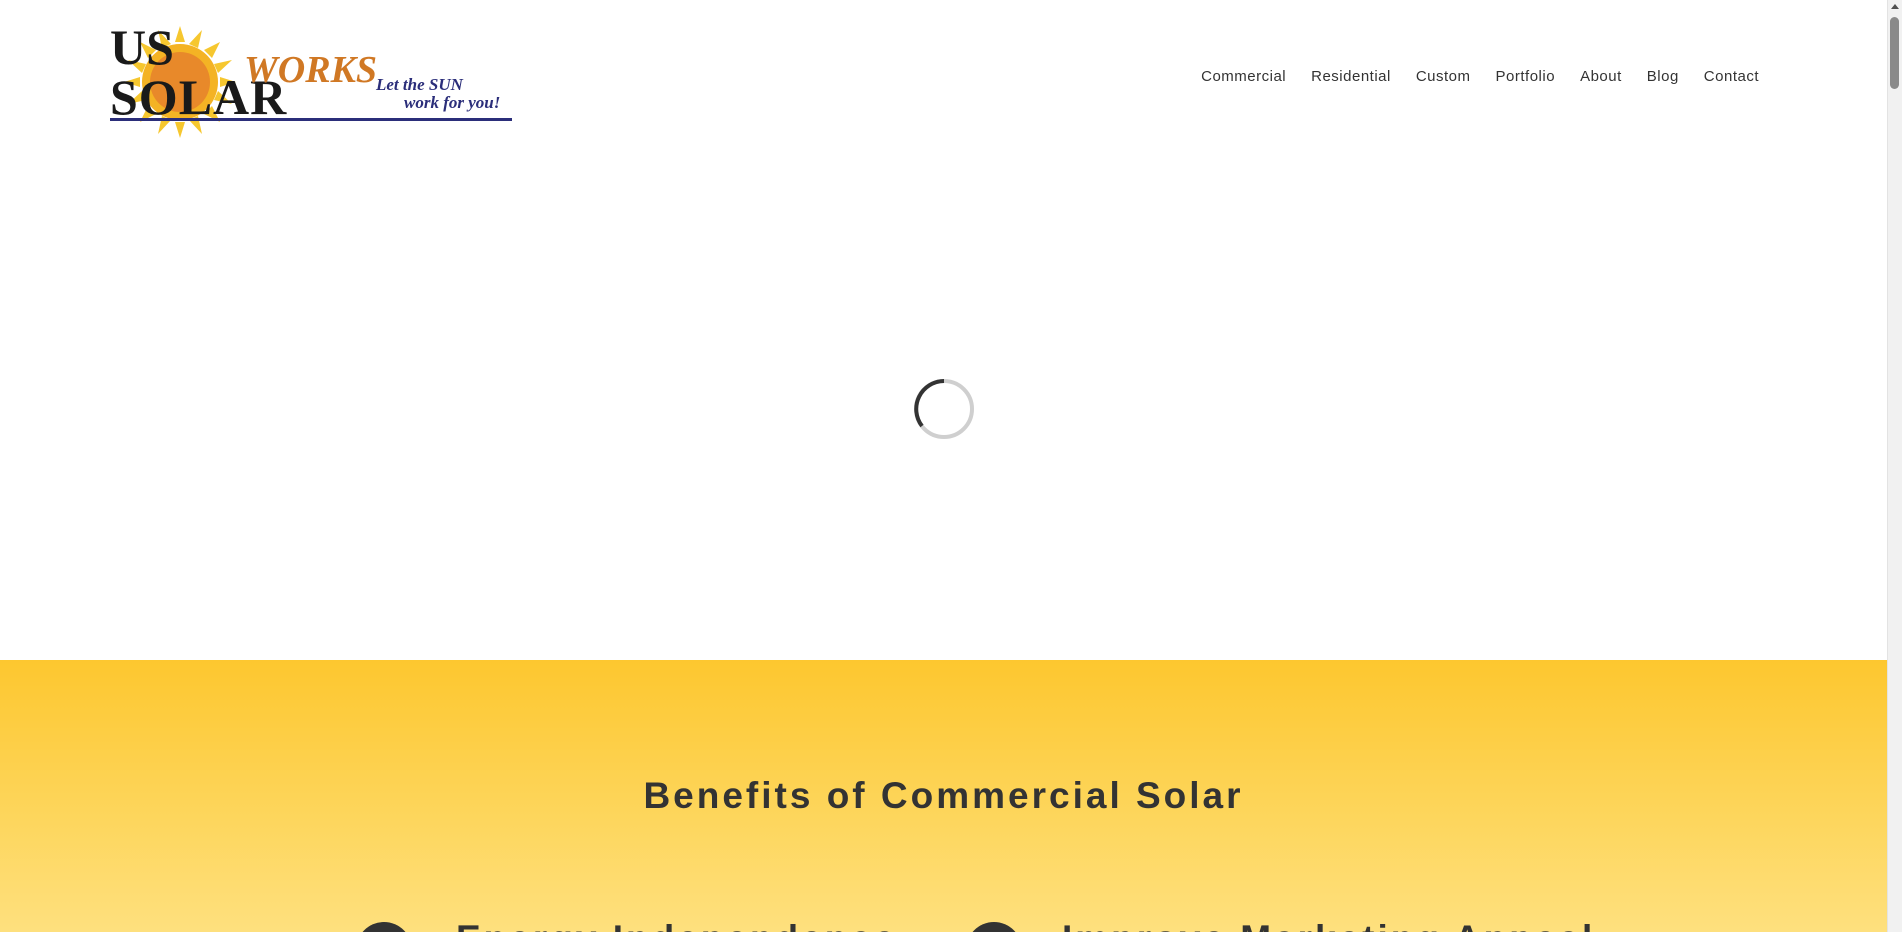  I want to click on logo-graphic: US SOLAR WORKS Let the SUN work for you!, so click(311, 80).